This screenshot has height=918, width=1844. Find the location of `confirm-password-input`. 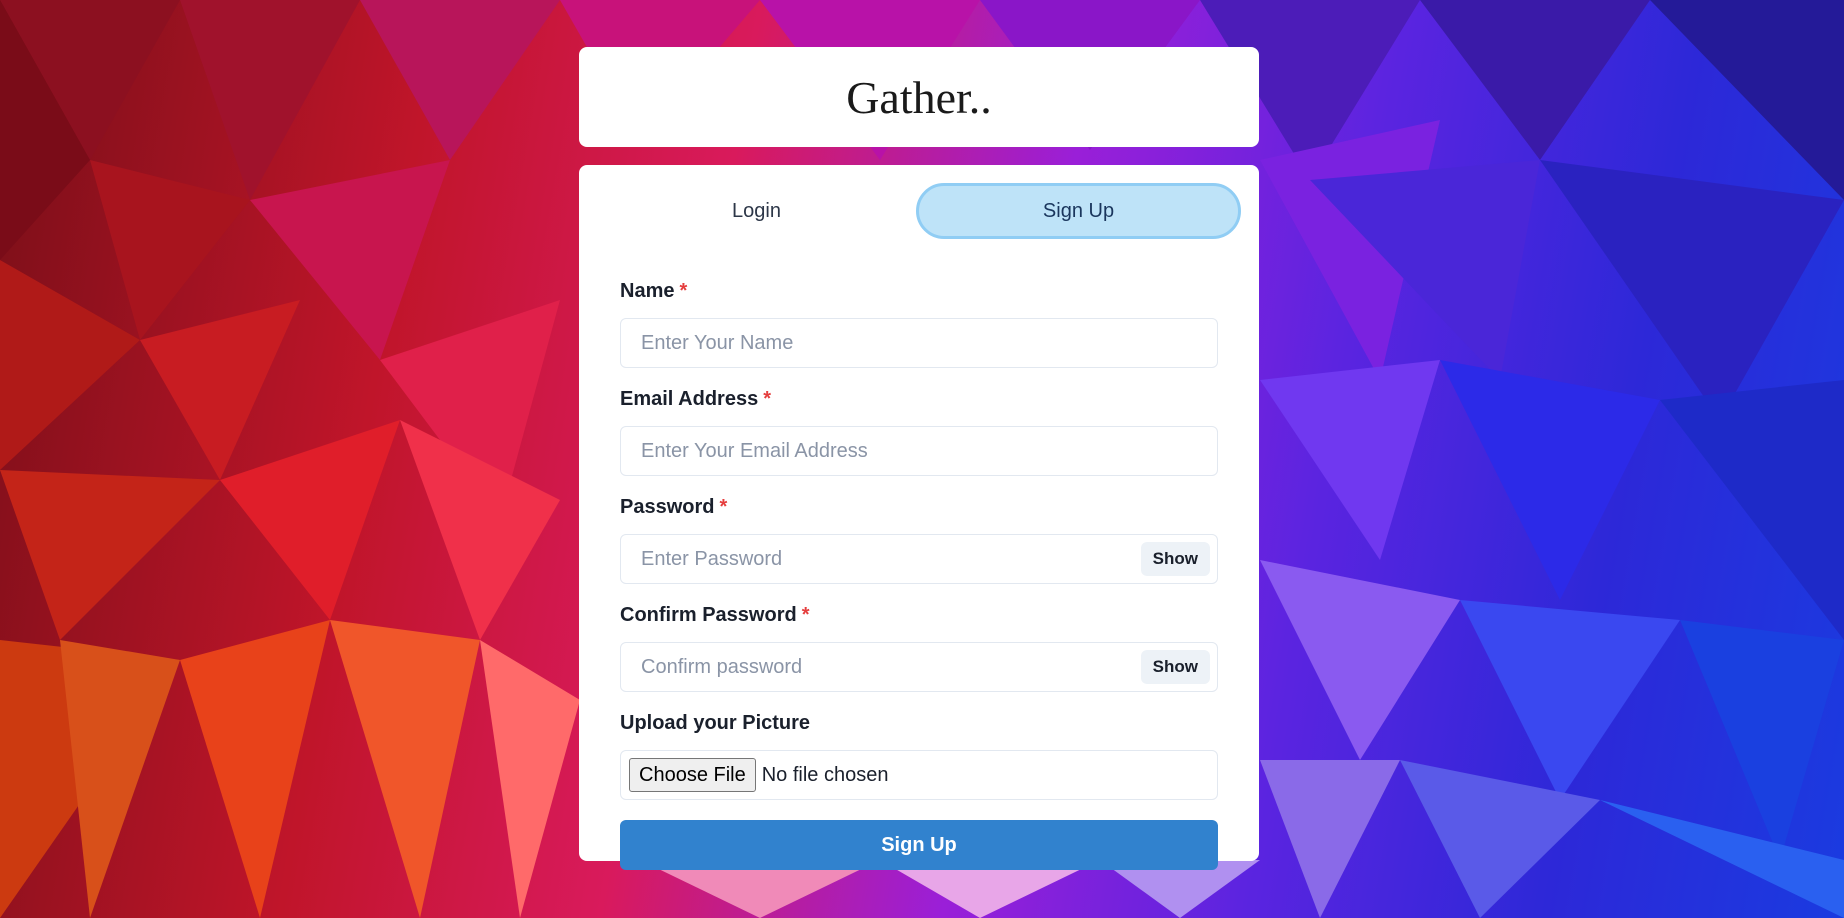

confirm-password-input is located at coordinates (919, 667).